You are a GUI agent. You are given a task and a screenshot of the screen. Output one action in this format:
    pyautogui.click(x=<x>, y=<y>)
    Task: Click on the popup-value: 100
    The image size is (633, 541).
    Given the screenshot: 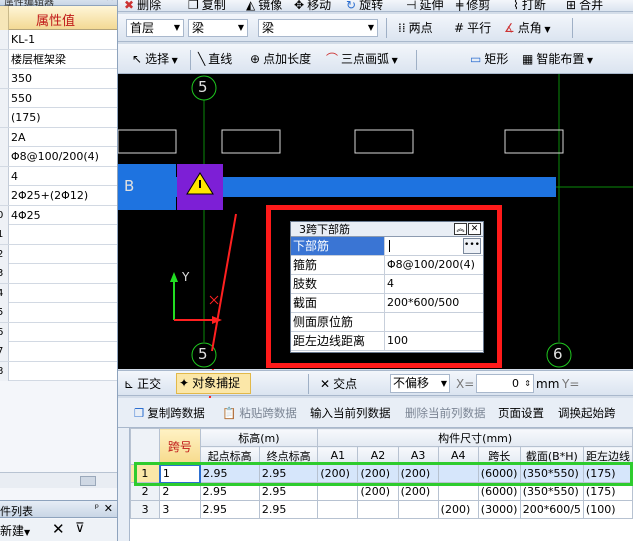 What is the action you would take?
    pyautogui.click(x=397, y=341)
    